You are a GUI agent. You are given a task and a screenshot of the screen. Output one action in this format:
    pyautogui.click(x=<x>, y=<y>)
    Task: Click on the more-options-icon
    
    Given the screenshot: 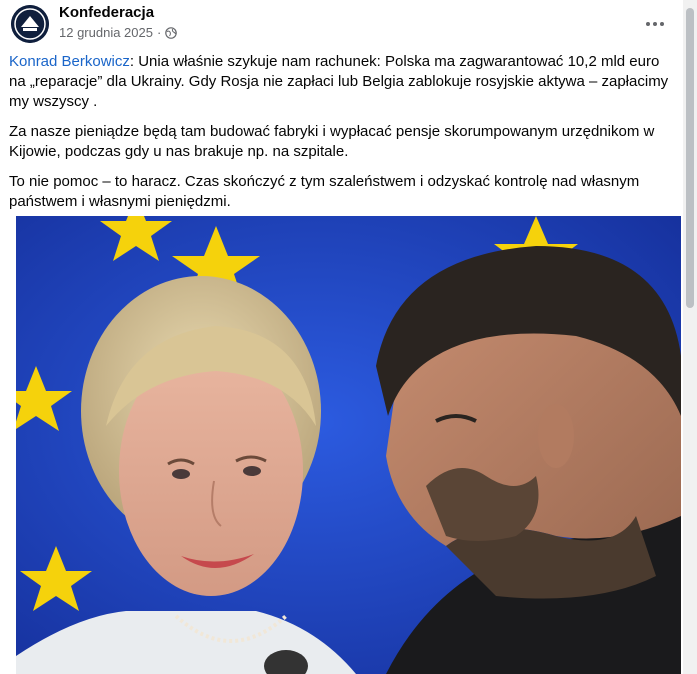 What is the action you would take?
    pyautogui.click(x=655, y=24)
    